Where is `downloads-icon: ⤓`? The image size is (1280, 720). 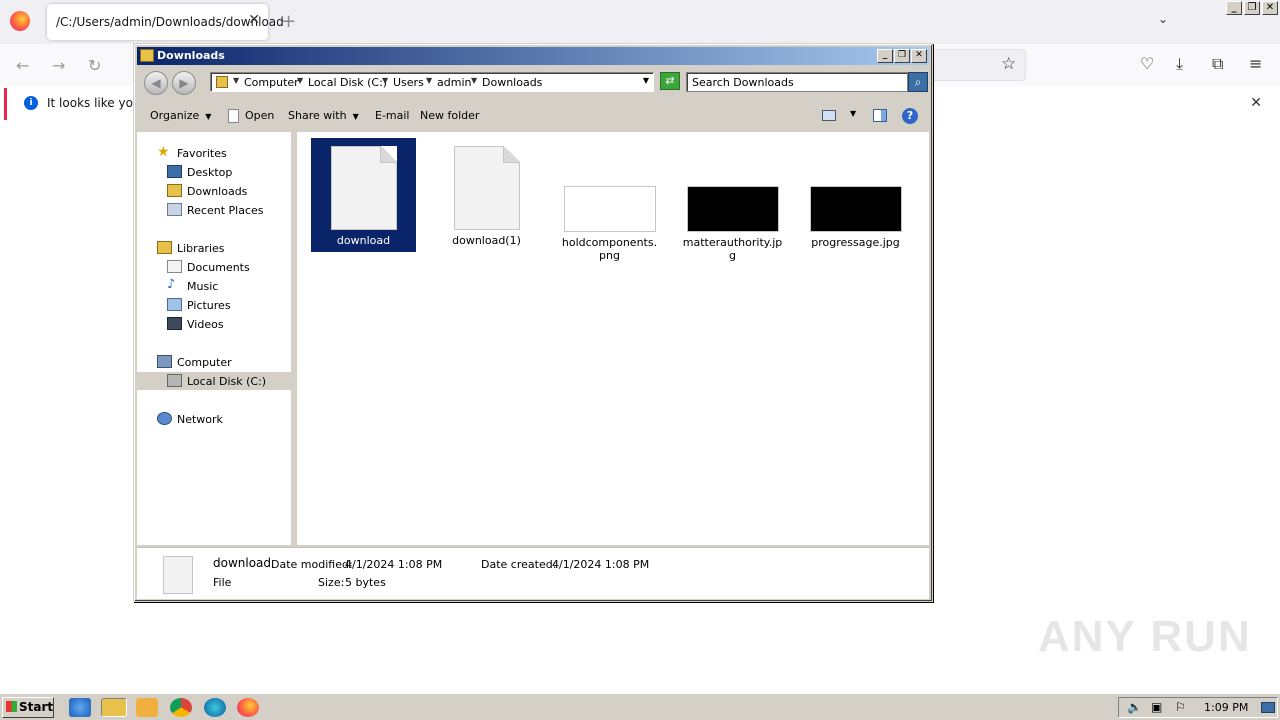 downloads-icon: ⤓ is located at coordinates (1179, 64).